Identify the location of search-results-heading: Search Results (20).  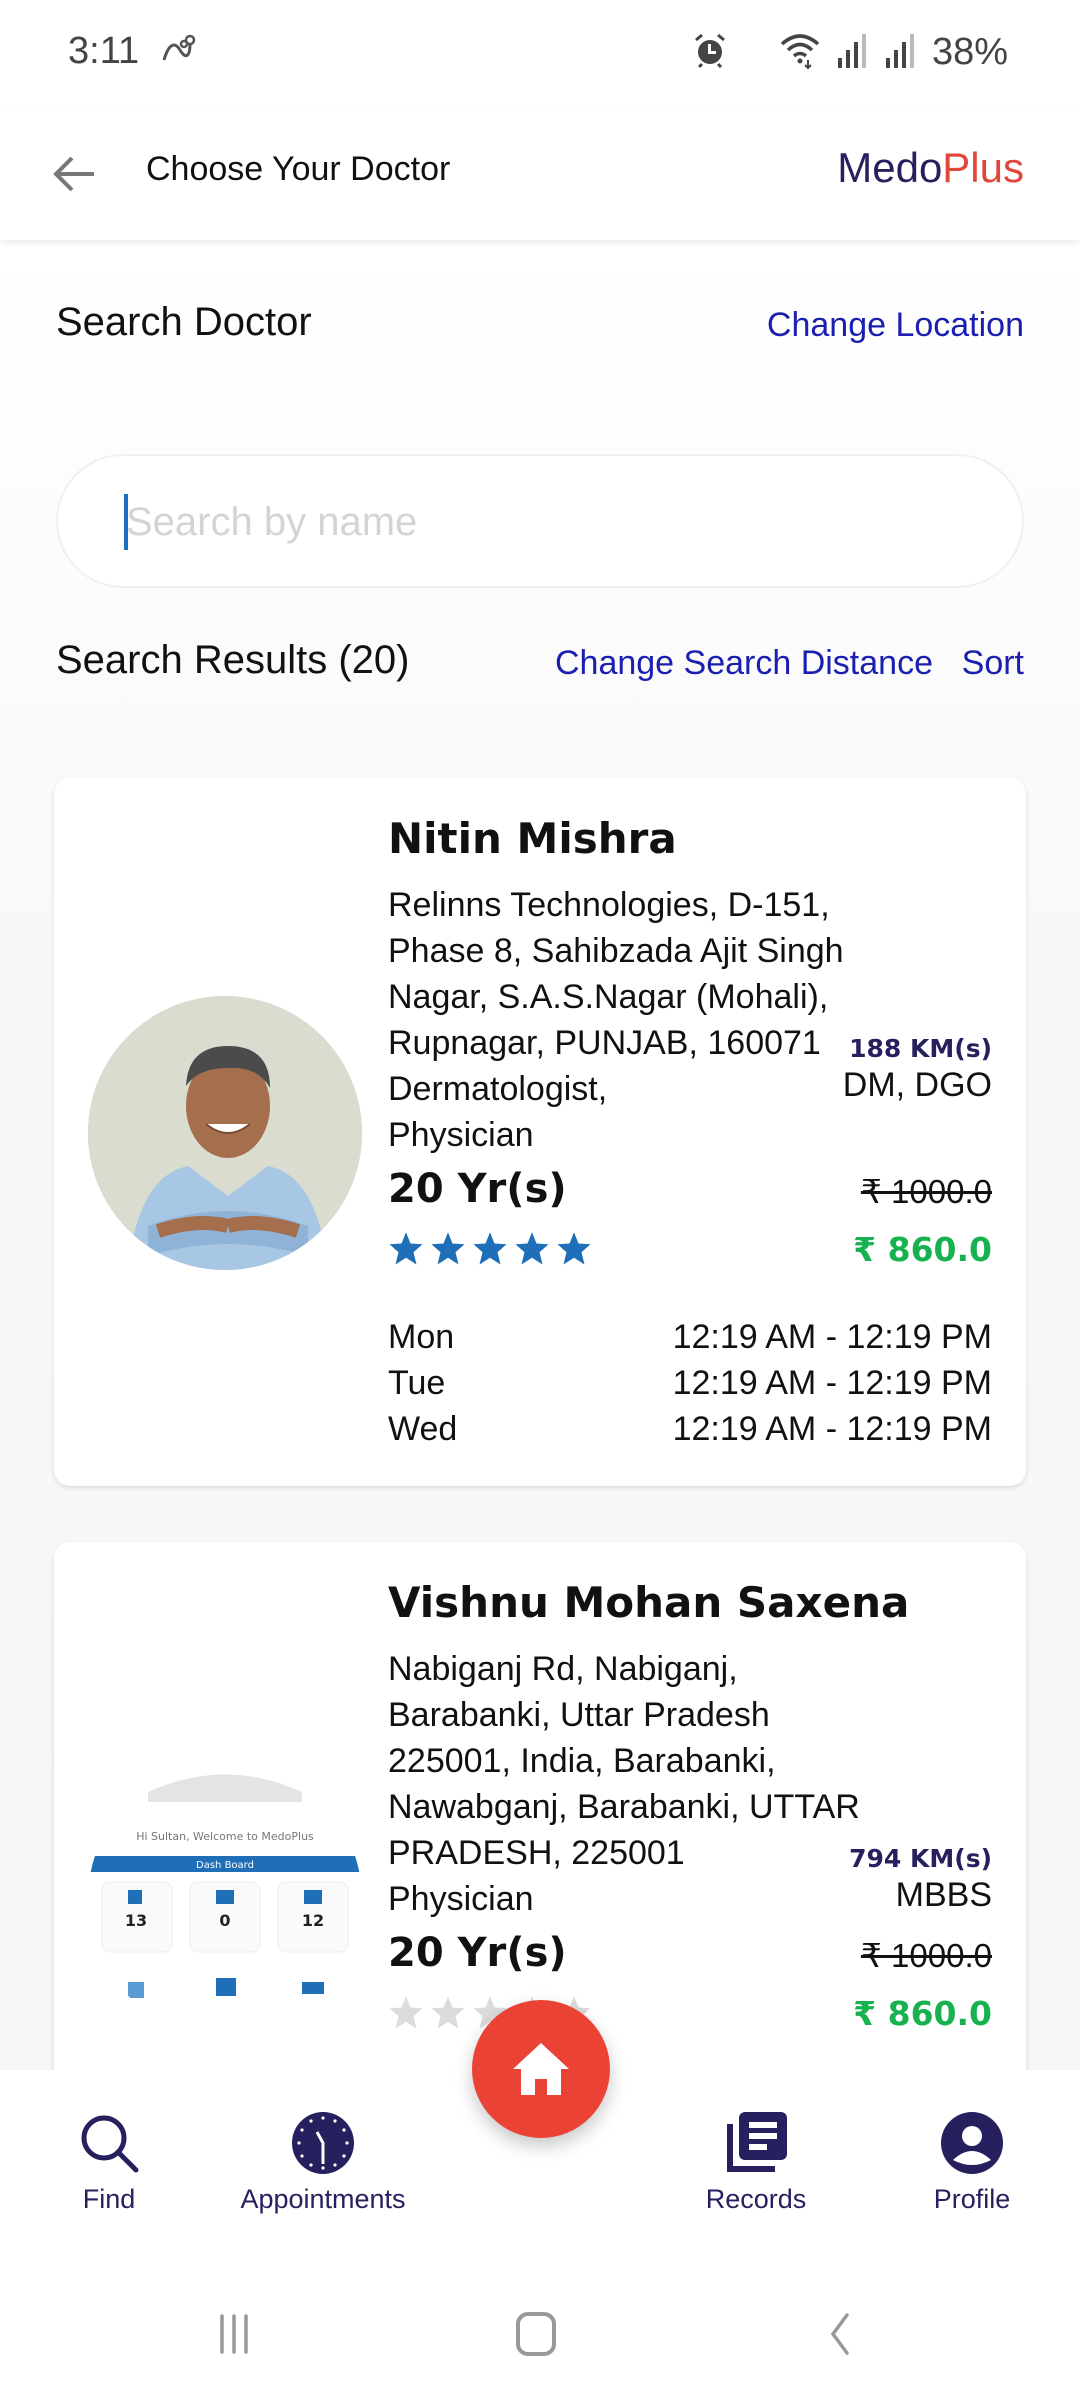
(233, 660).